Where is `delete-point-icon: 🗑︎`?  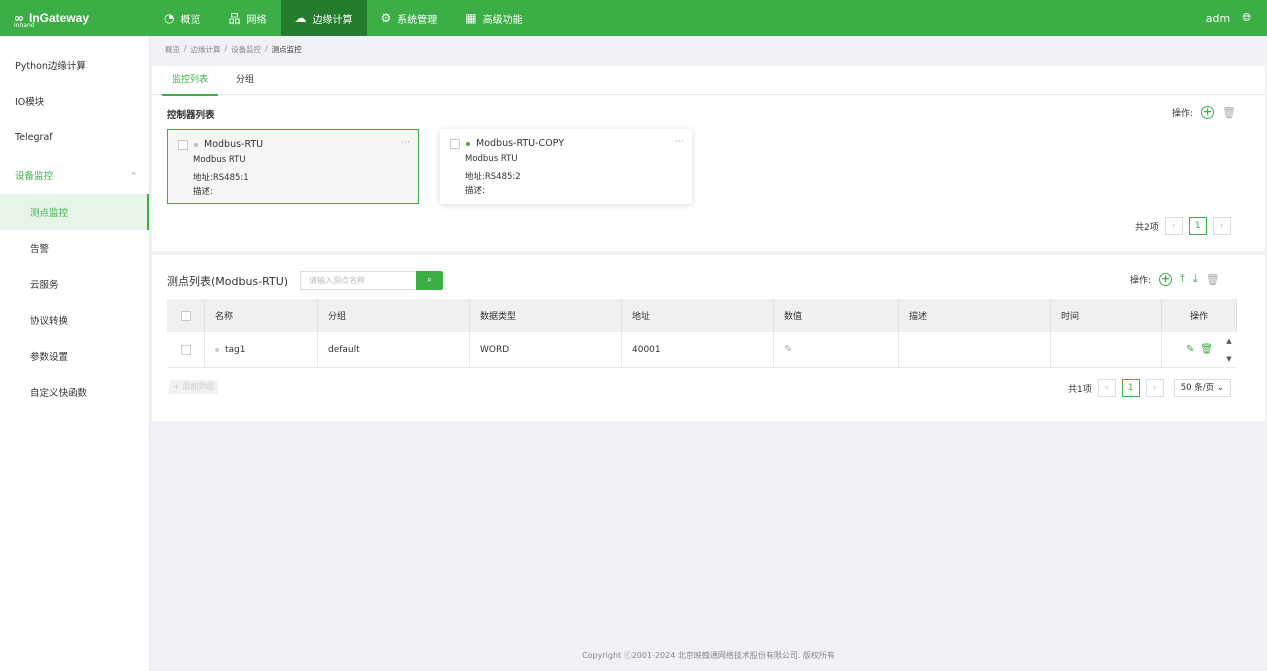
delete-point-icon: 🗑︎ is located at coordinates (1213, 279).